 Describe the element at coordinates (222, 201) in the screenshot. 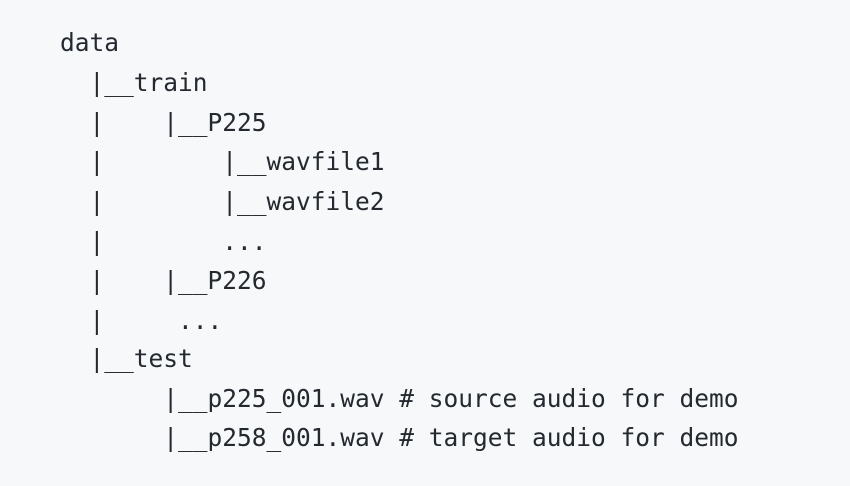

I see `code-line-wavfile2: | |__wavfile2` at that location.